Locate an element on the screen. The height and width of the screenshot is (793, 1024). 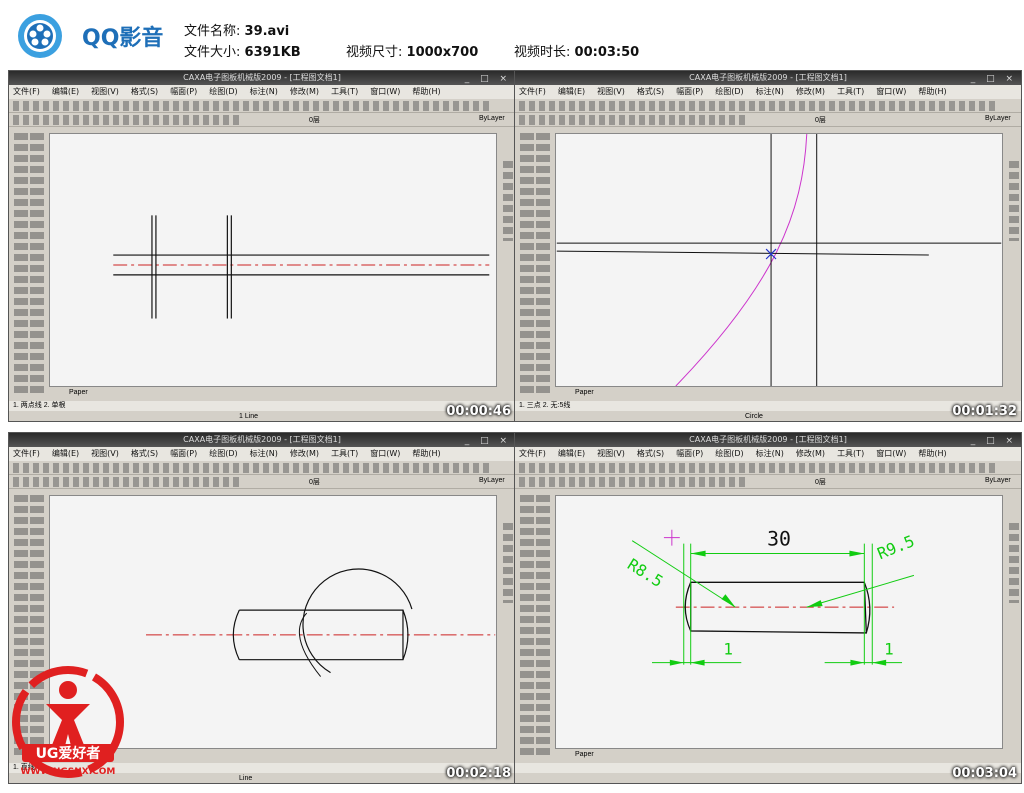
construction-arc is located at coordinates (741, 260).